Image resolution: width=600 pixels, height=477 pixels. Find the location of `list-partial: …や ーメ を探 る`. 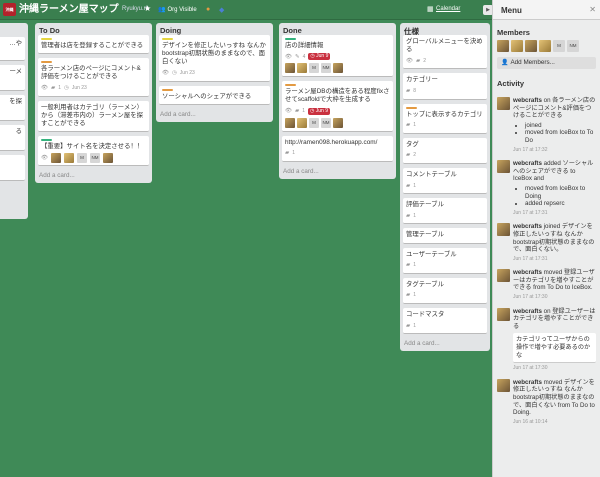

list-partial: …や ーメ を探 る is located at coordinates (14, 121).